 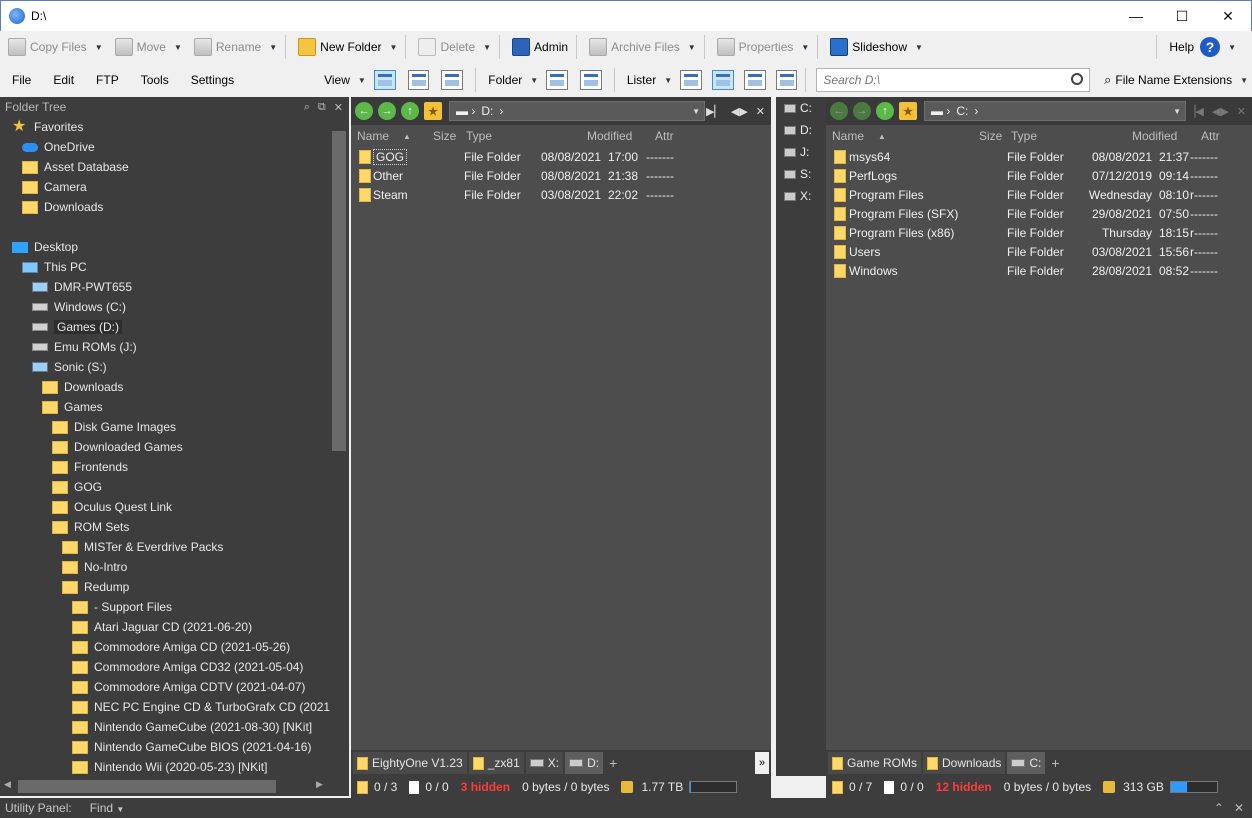 What do you see at coordinates (165, 447) in the screenshot?
I see `tree-item: Downloaded Games` at bounding box center [165, 447].